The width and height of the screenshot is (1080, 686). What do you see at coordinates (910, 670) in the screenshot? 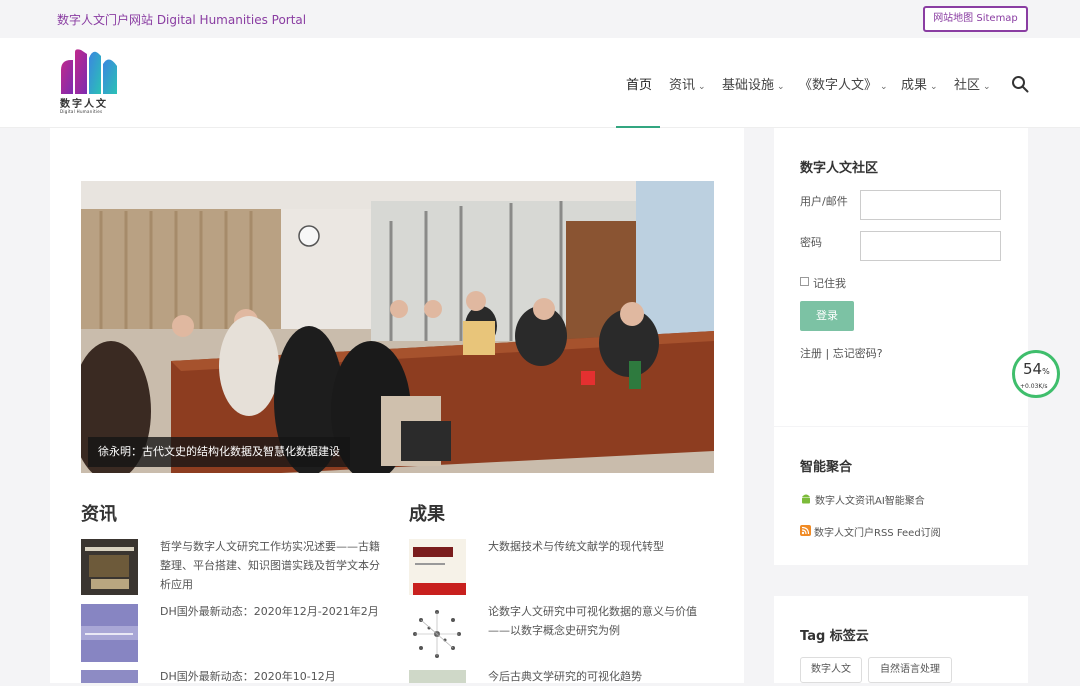
I see `tag-item: 自然语言处理` at bounding box center [910, 670].